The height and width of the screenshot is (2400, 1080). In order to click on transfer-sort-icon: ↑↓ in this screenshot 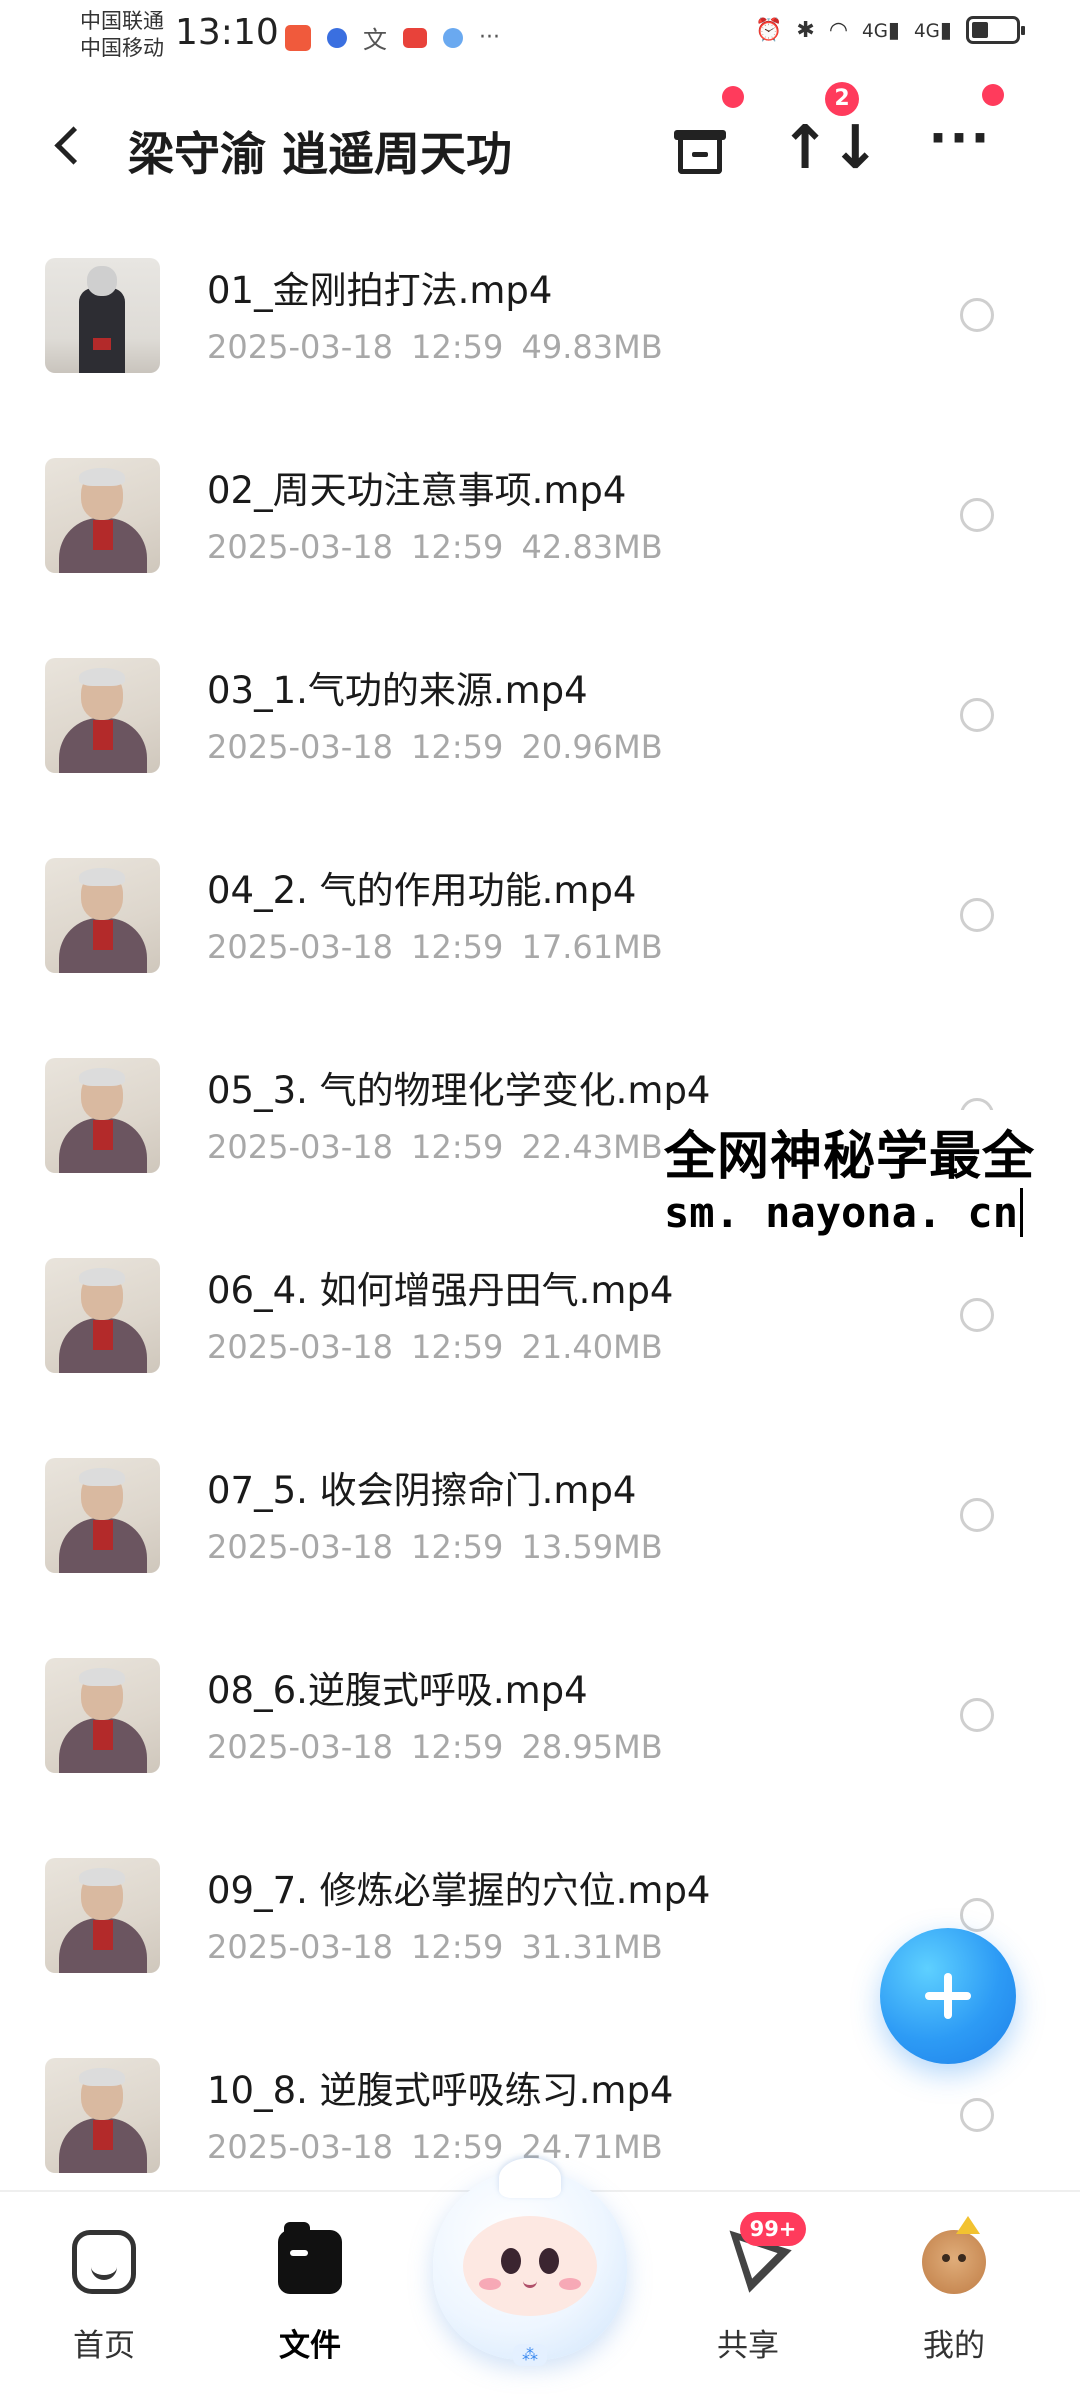, I will do `click(830, 148)`.